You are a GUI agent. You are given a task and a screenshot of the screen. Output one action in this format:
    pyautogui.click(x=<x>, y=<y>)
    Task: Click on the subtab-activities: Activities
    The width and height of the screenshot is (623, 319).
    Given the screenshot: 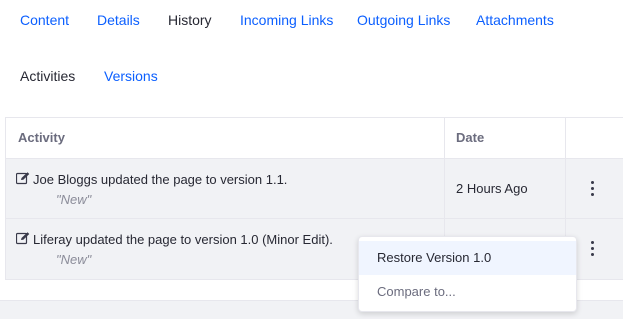 What is the action you would take?
    pyautogui.click(x=47, y=76)
    